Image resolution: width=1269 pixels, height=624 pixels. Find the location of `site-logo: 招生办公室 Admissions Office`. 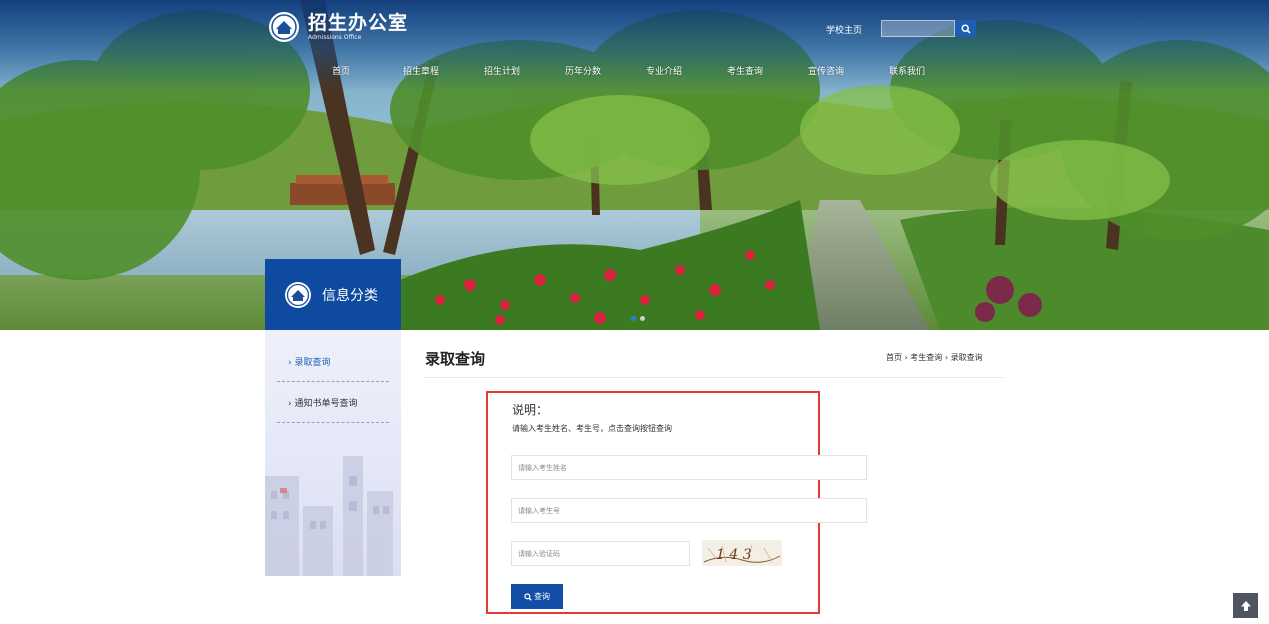

site-logo: 招生办公室 Admissions Office is located at coordinates (338, 27).